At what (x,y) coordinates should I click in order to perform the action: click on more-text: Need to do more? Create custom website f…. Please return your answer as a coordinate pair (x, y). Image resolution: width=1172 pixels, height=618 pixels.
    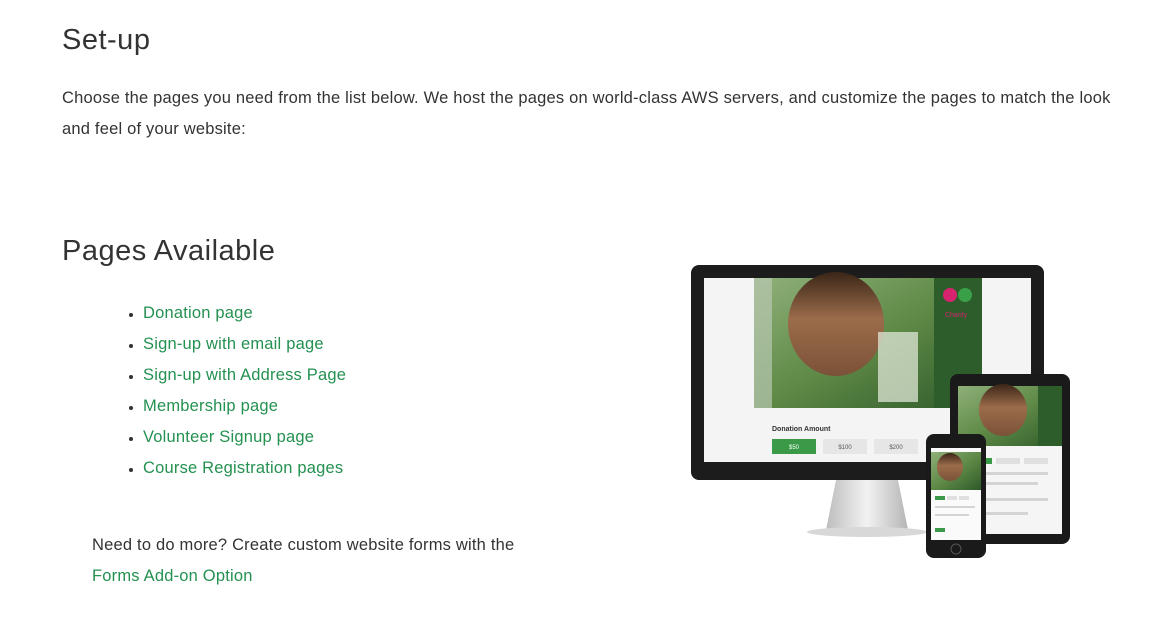
    Looking at the image, I should click on (303, 545).